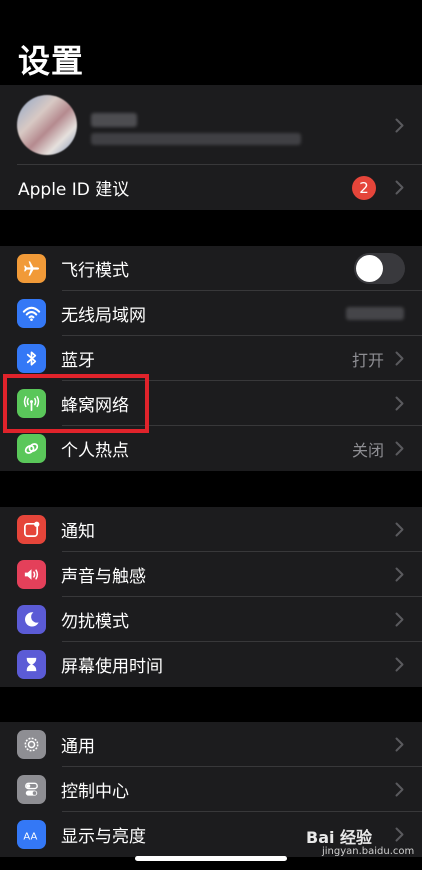 The height and width of the screenshot is (870, 422). What do you see at coordinates (211, 125) in the screenshot?
I see `profile-row` at bounding box center [211, 125].